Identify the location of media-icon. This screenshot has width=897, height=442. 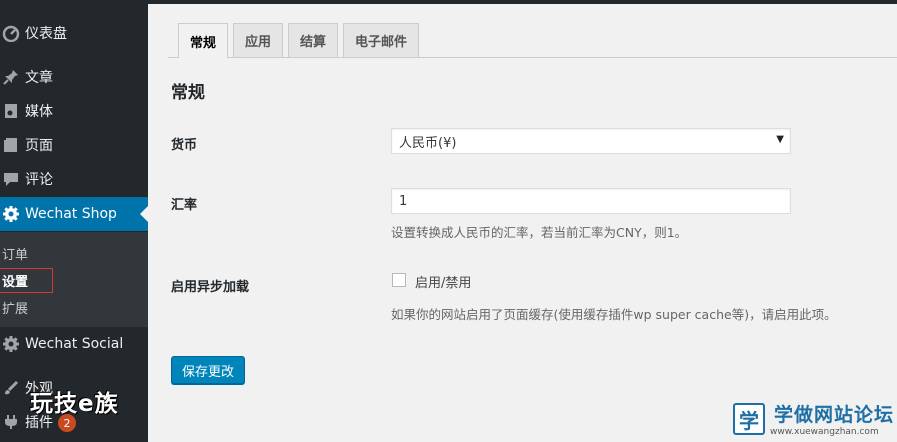
(11, 111).